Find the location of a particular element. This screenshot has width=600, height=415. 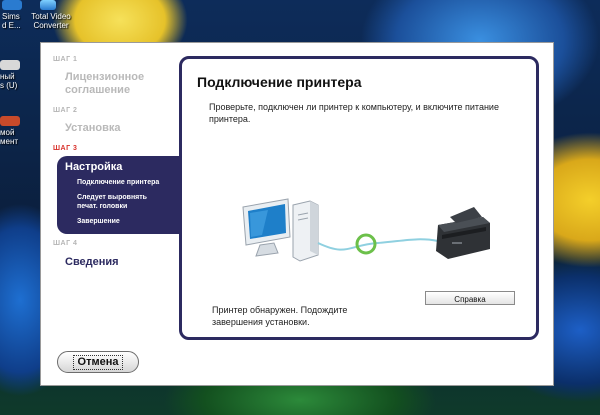

step1-label: ШАГ 1 is located at coordinates (65, 59).